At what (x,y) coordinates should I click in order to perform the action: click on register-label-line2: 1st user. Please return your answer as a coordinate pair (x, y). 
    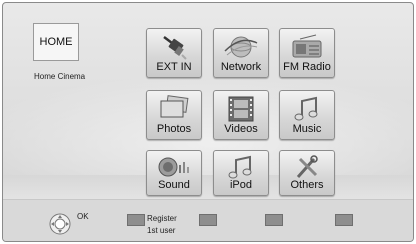
    Looking at the image, I should click on (161, 230).